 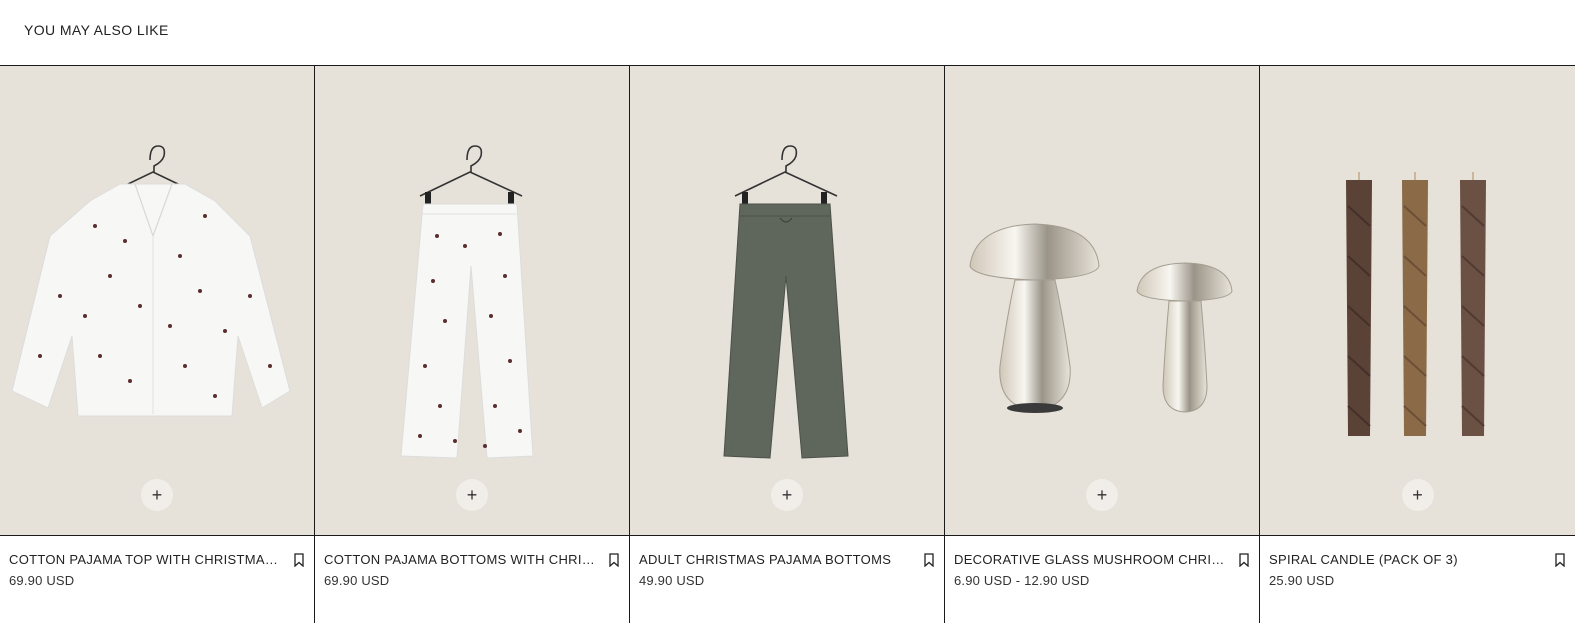 I want to click on product-price: 25.90 USD, so click(x=1302, y=580).